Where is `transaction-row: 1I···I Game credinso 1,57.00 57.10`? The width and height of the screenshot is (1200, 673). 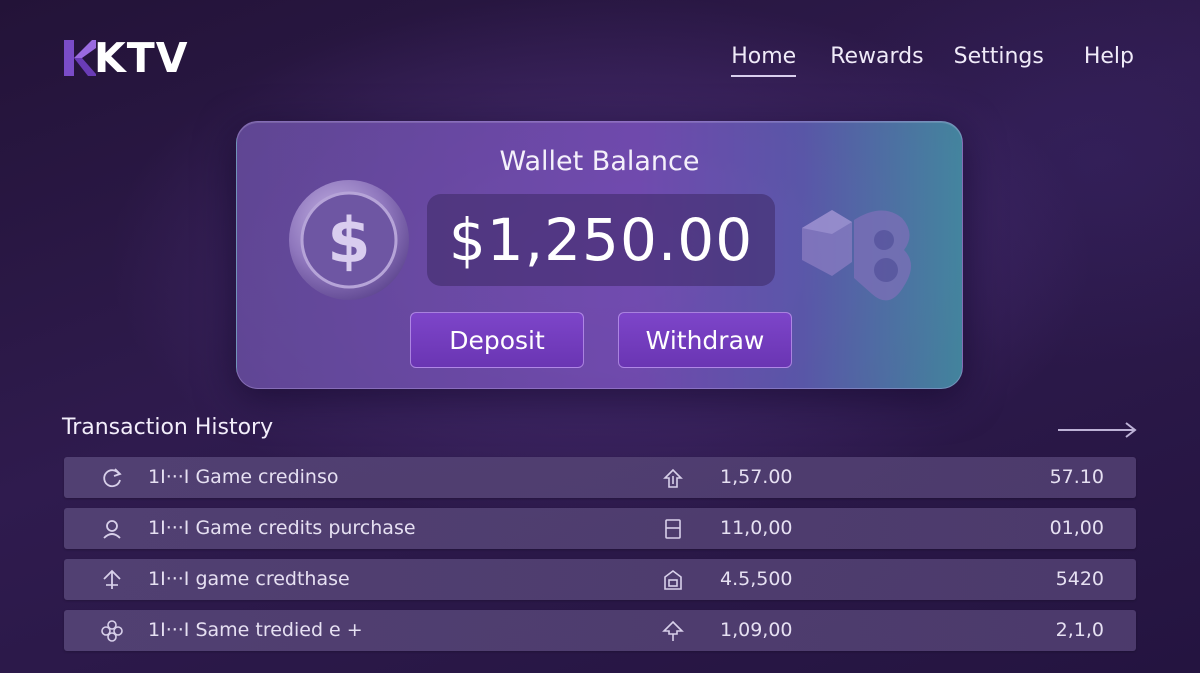
transaction-row: 1I···I Game credinso 1,57.00 57.10 is located at coordinates (600, 477).